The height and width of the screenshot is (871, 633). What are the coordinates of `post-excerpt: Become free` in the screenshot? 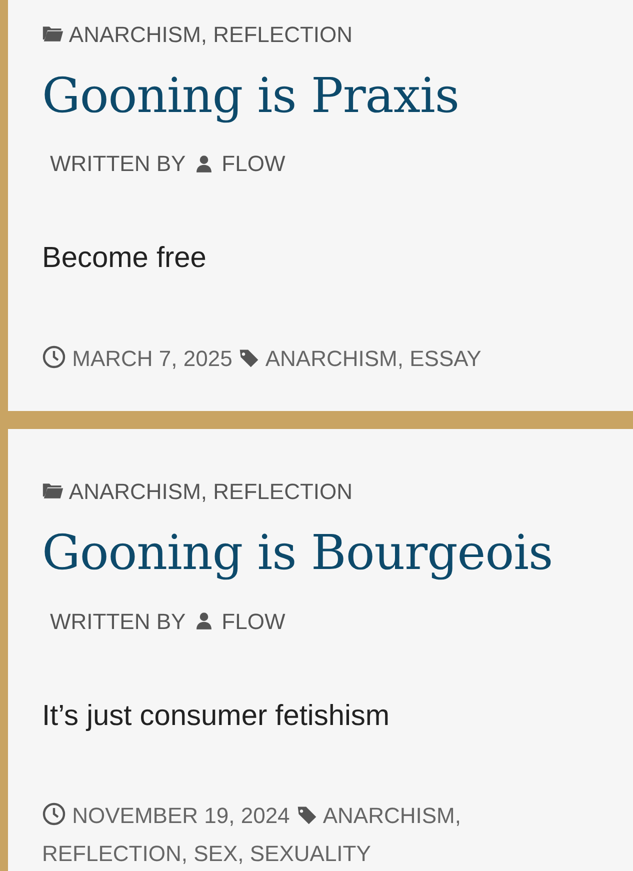 It's located at (125, 258).